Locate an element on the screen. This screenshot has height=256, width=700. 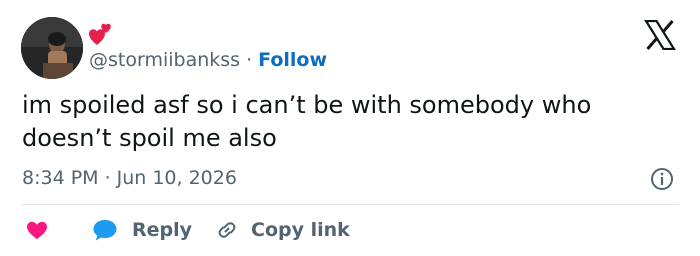
tweet-date: Jun 10, 2026 is located at coordinates (177, 178).